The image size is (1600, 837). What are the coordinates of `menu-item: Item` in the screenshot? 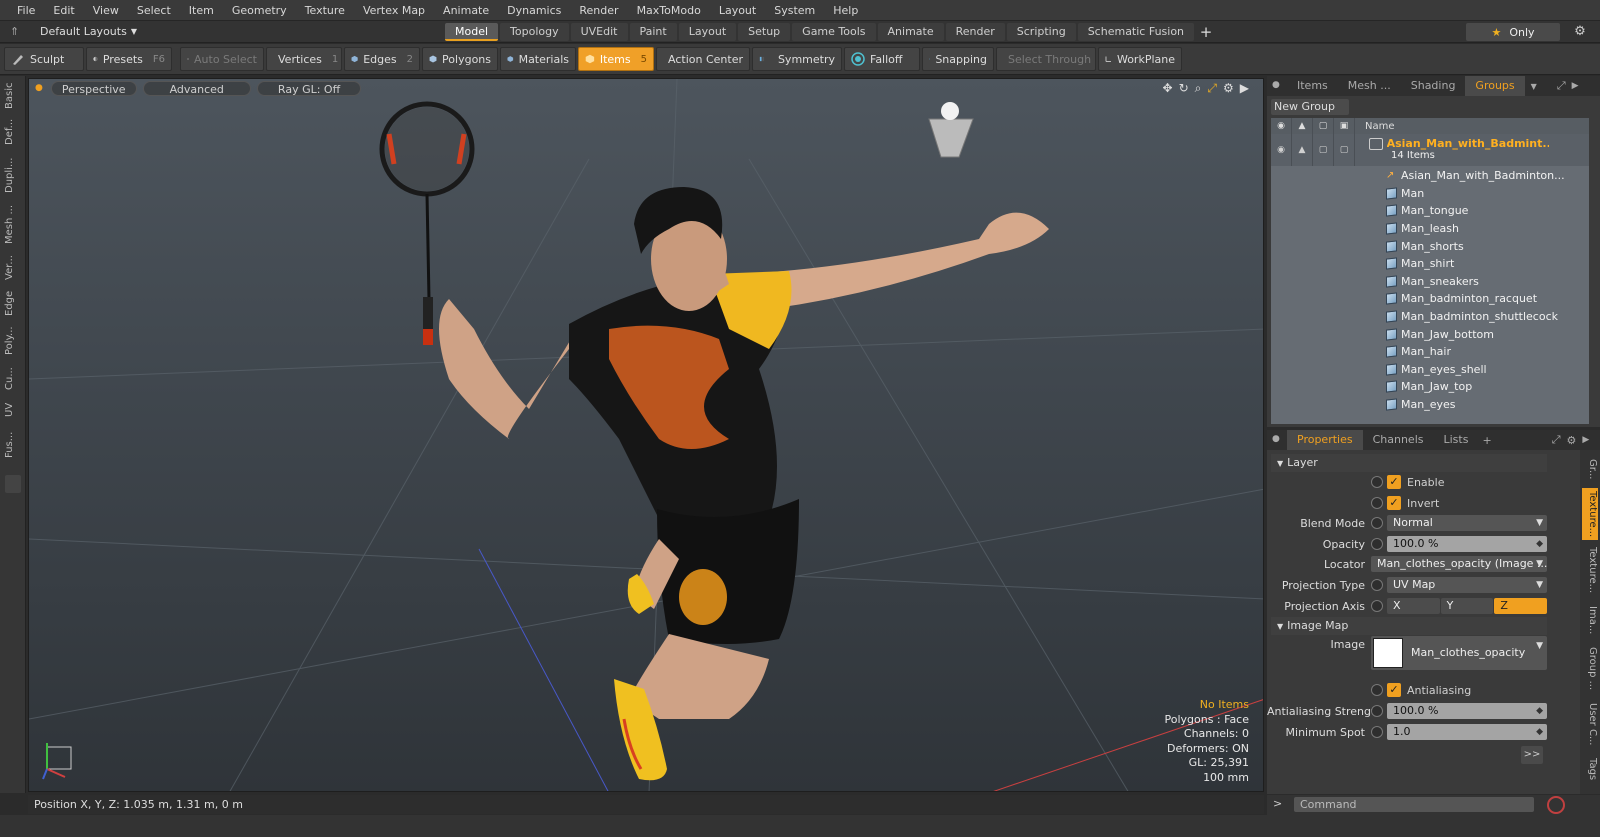 It's located at (201, 10).